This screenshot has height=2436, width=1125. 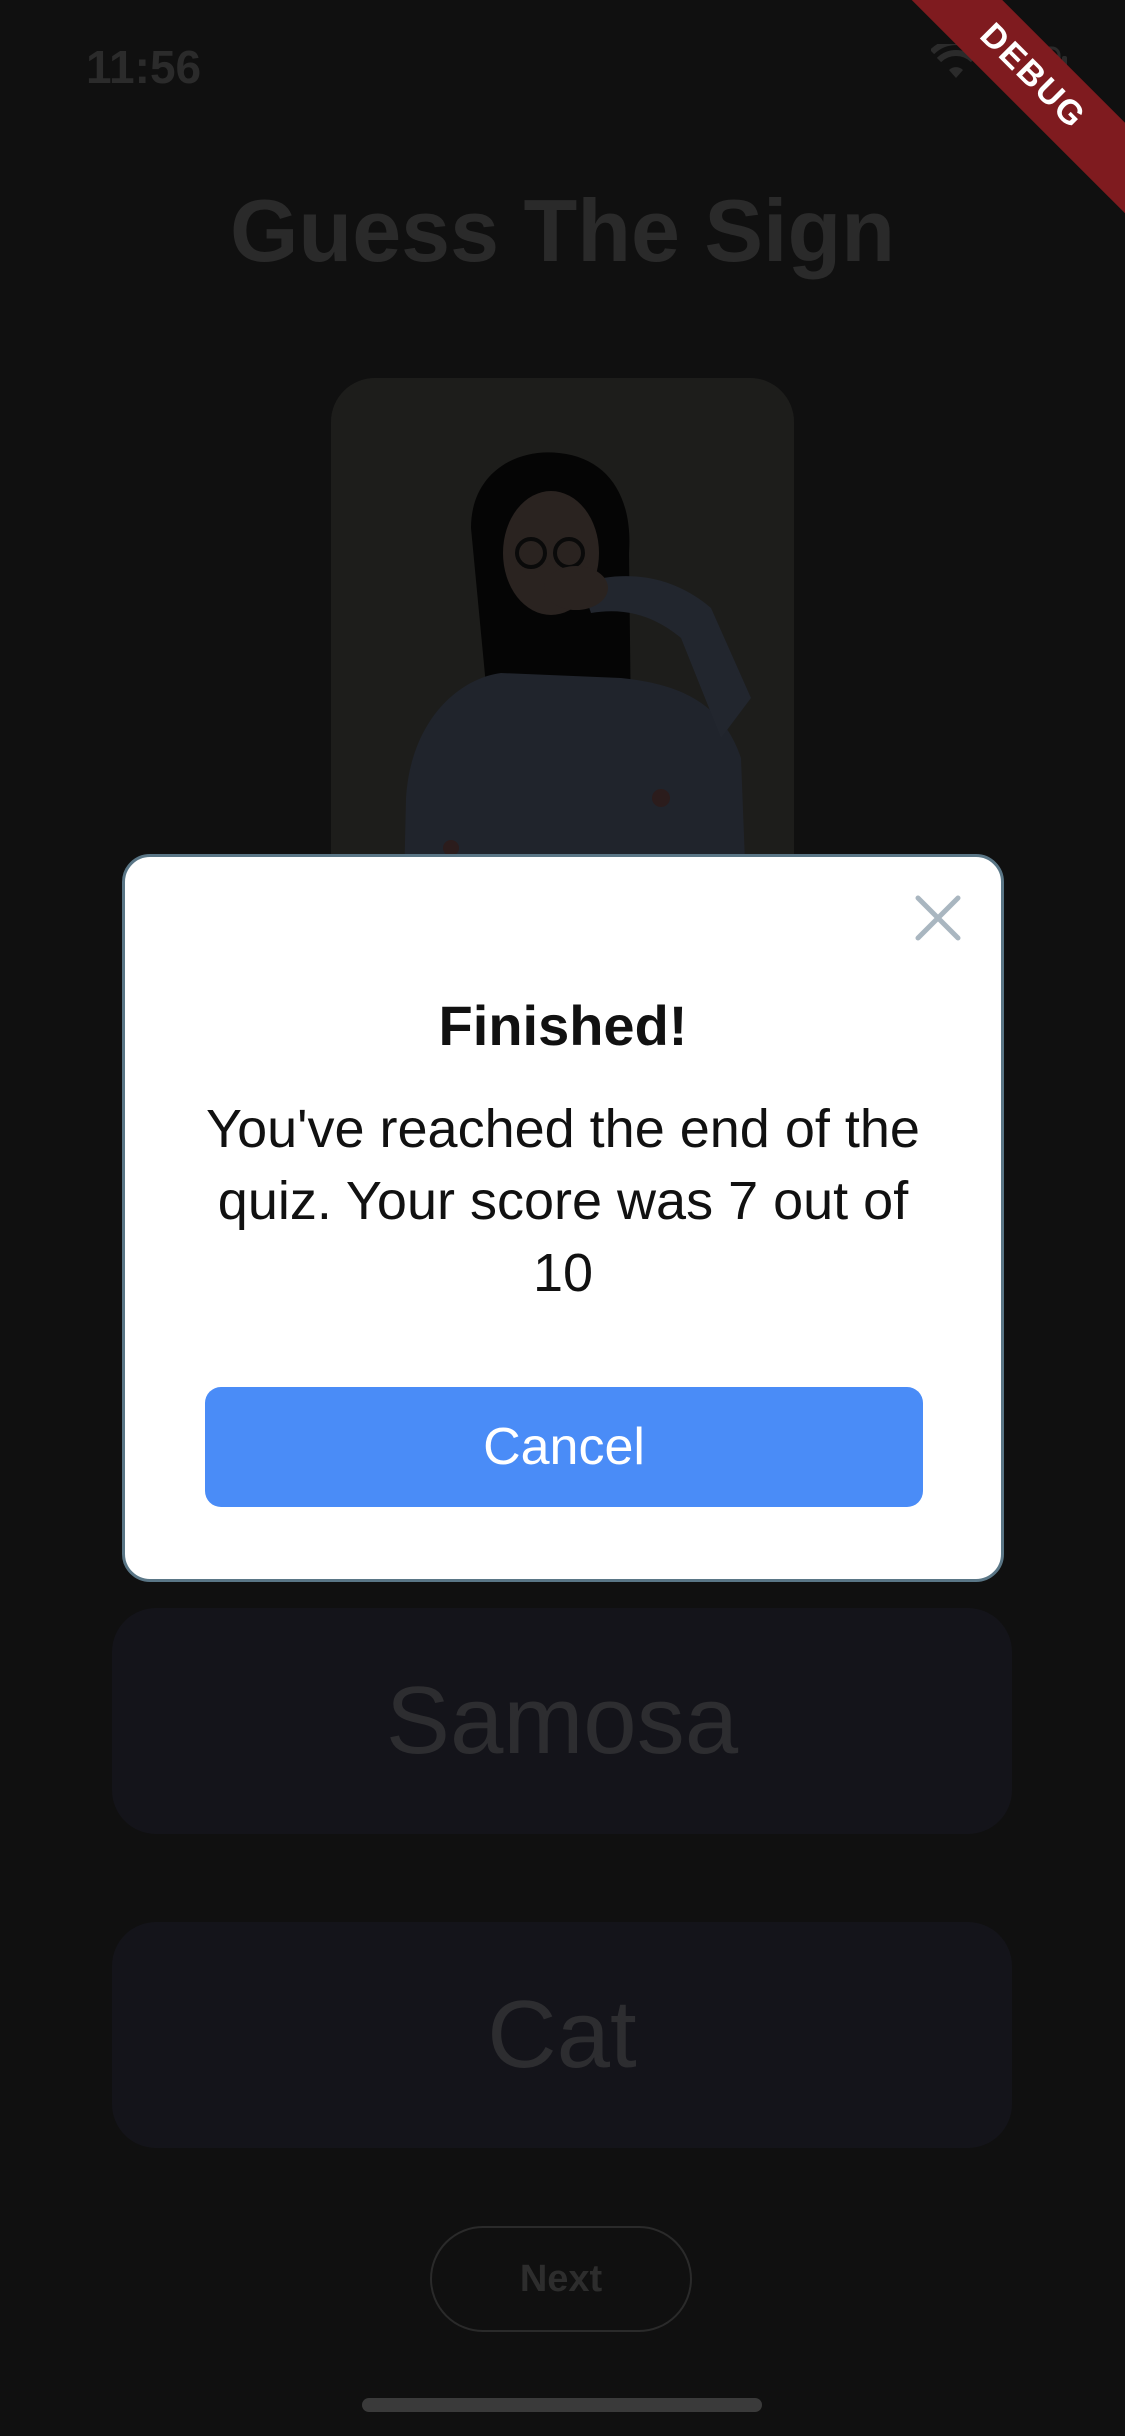 What do you see at coordinates (561, 2279) in the screenshot?
I see `next-button: Next` at bounding box center [561, 2279].